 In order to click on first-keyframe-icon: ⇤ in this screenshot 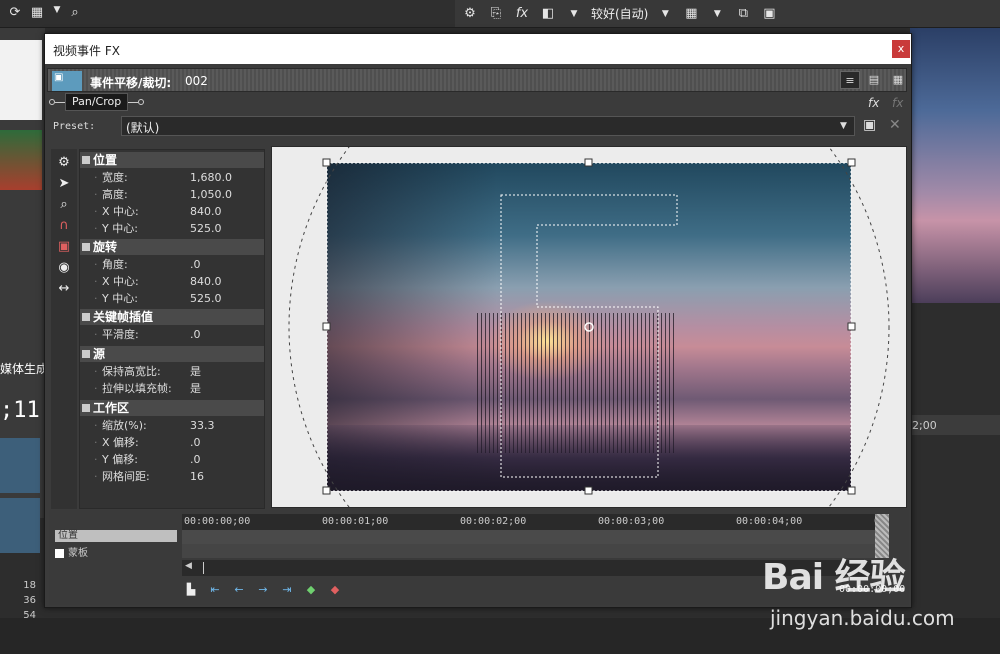, I will do `click(215, 590)`.